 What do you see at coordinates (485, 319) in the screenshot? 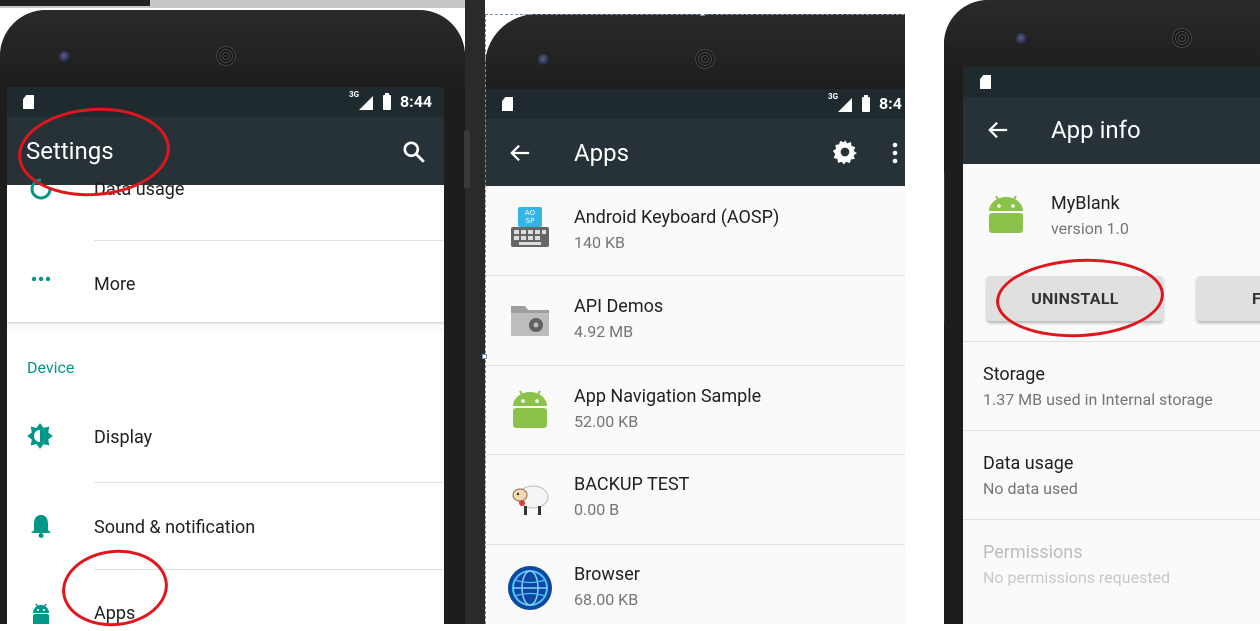
I see `selection-border-left` at bounding box center [485, 319].